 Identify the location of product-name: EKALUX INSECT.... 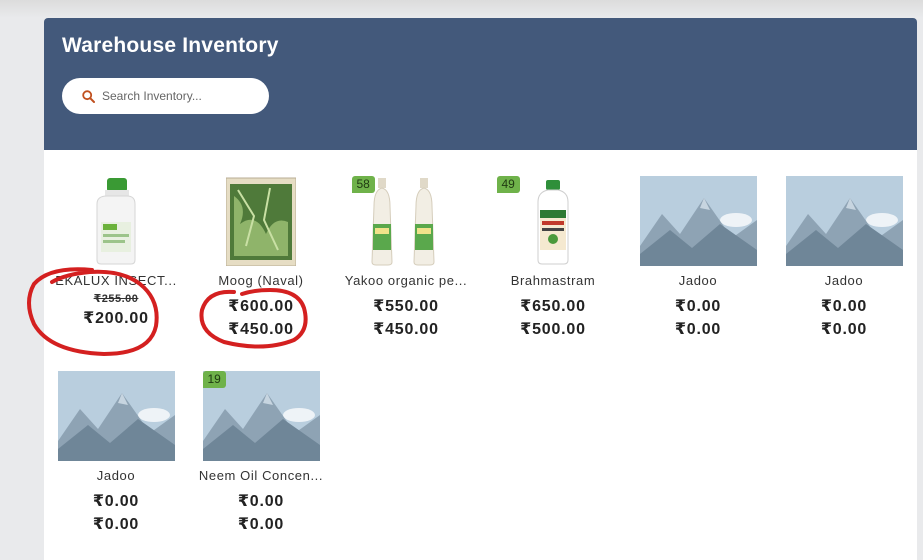
(116, 280).